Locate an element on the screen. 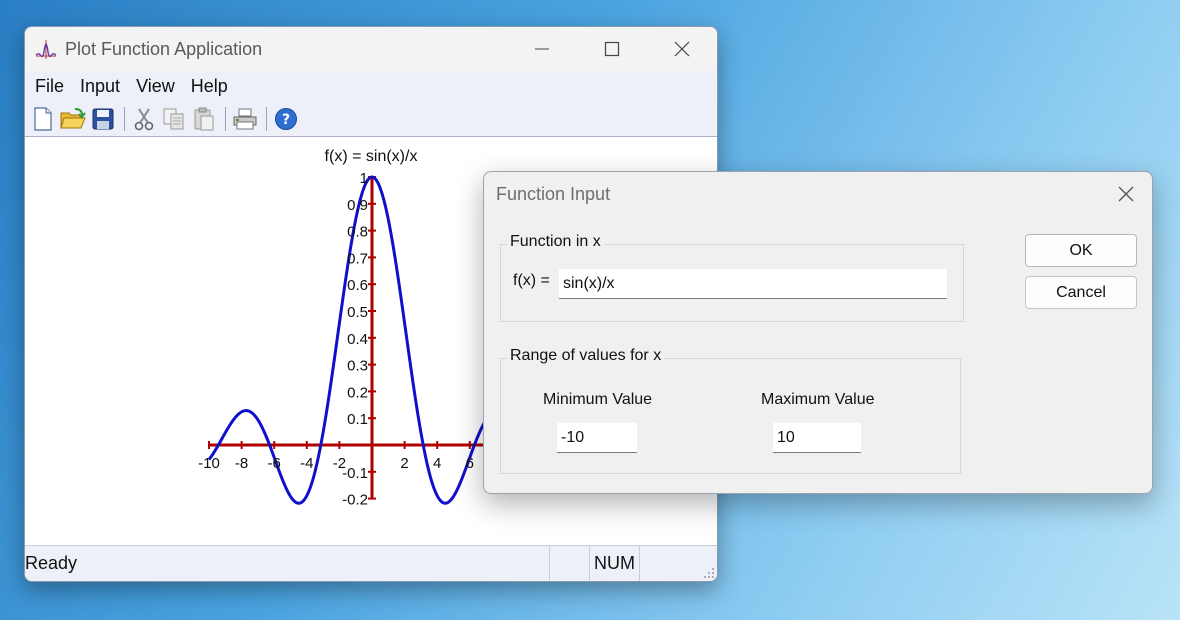 The height and width of the screenshot is (620, 1180). y-tick-label: -0.2 is located at coordinates (355, 500).